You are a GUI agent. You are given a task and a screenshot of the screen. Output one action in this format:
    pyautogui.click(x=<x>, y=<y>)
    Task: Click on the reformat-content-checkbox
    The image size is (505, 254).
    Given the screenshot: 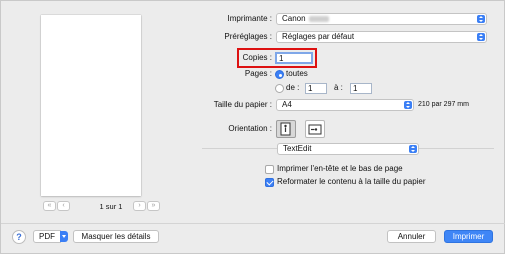 What is the action you would take?
    pyautogui.click(x=269, y=182)
    